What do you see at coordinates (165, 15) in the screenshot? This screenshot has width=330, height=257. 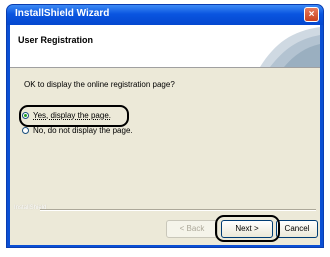 I see `title-bar: InstallShield Wizard ×` at bounding box center [165, 15].